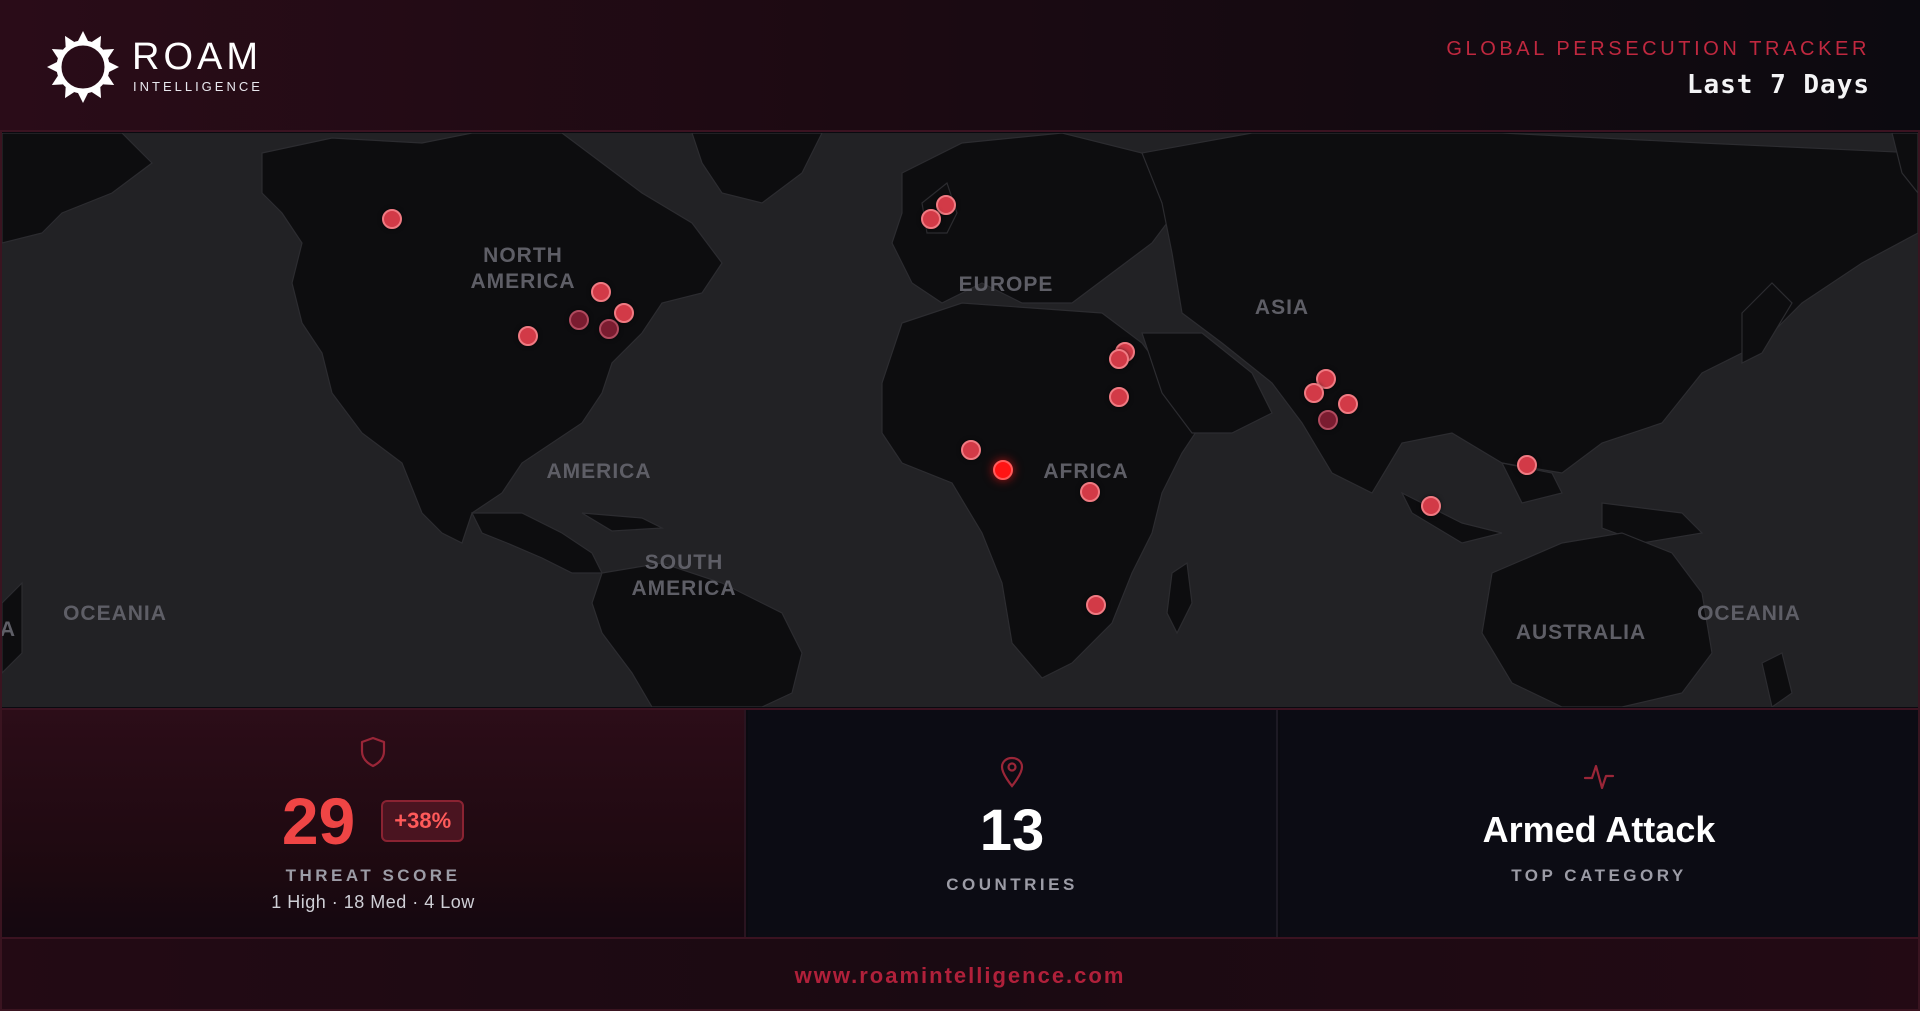 The width and height of the screenshot is (1920, 1011). What do you see at coordinates (83, 67) in the screenshot?
I see `roam-logo-icon` at bounding box center [83, 67].